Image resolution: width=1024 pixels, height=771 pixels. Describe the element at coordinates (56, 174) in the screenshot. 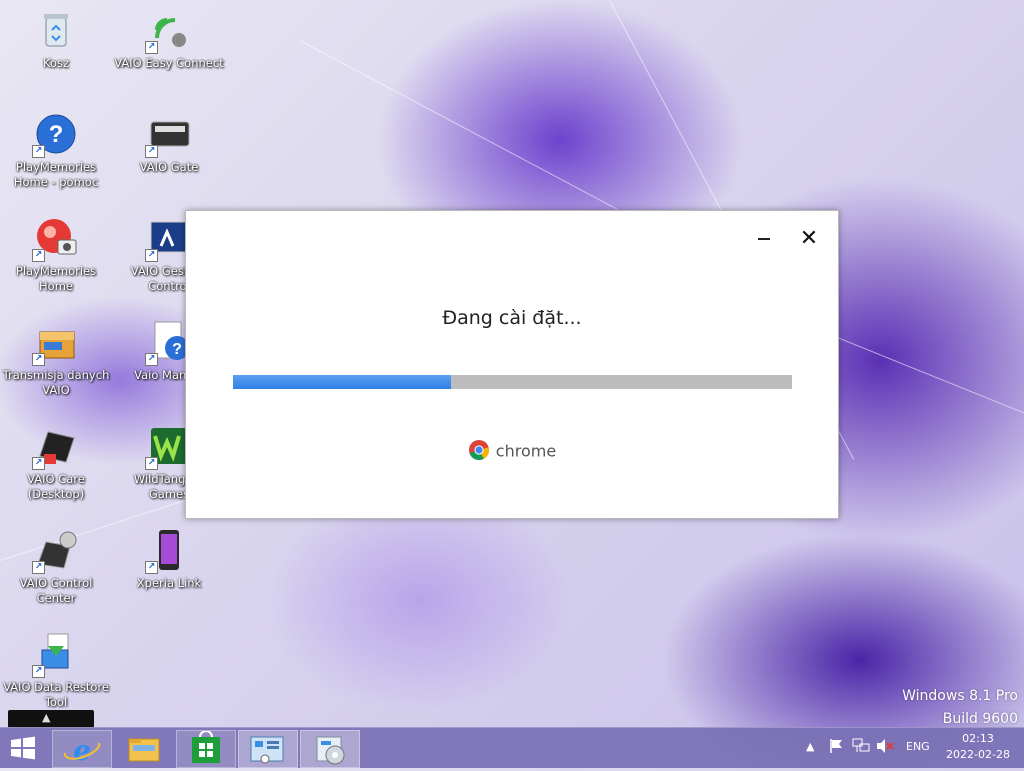

I see `desktop-icon-label: PlayMemories Home - pomoc` at that location.